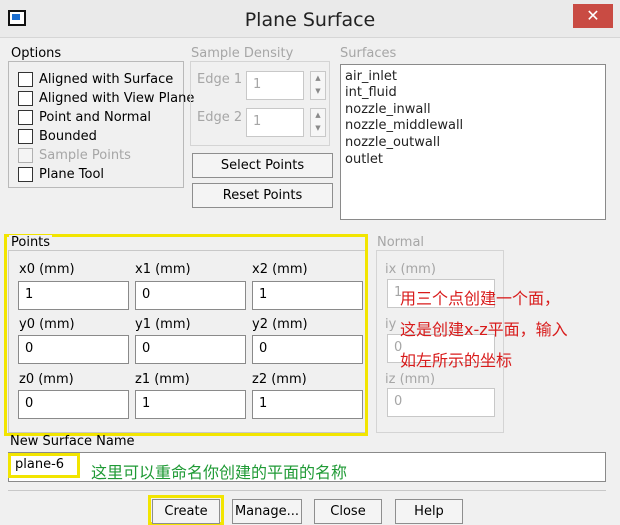 Image resolution: width=620 pixels, height=525 pixels. Describe the element at coordinates (318, 85) in the screenshot. I see `edge1-stepper: ▲ ▼` at that location.